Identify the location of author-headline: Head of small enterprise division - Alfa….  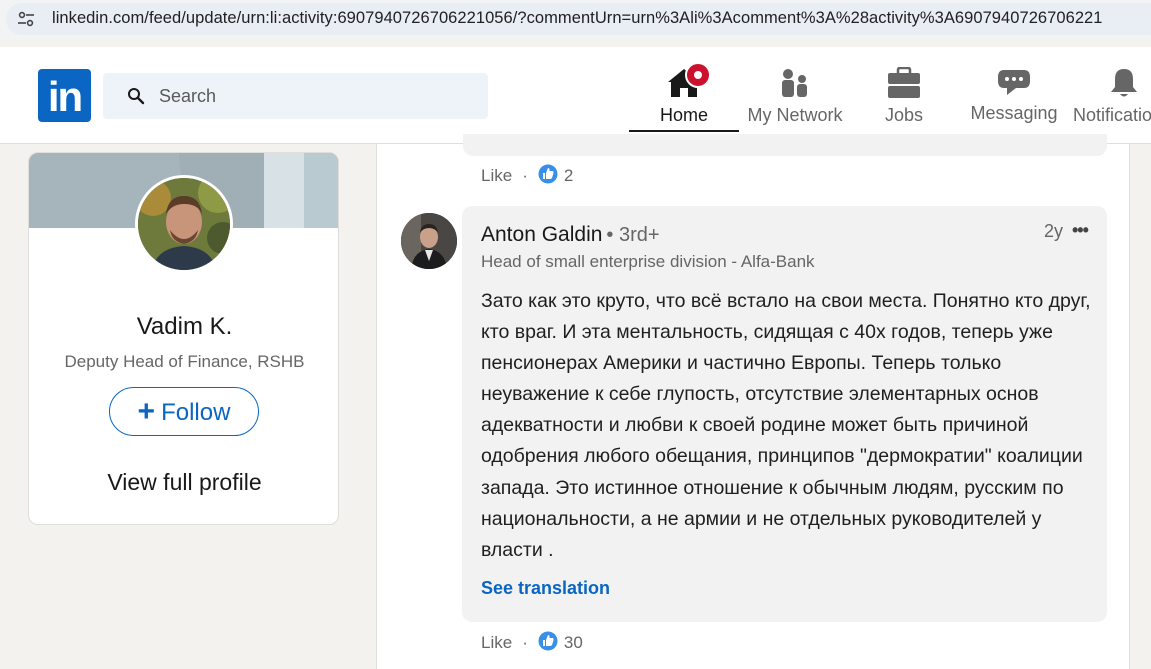
(648, 261).